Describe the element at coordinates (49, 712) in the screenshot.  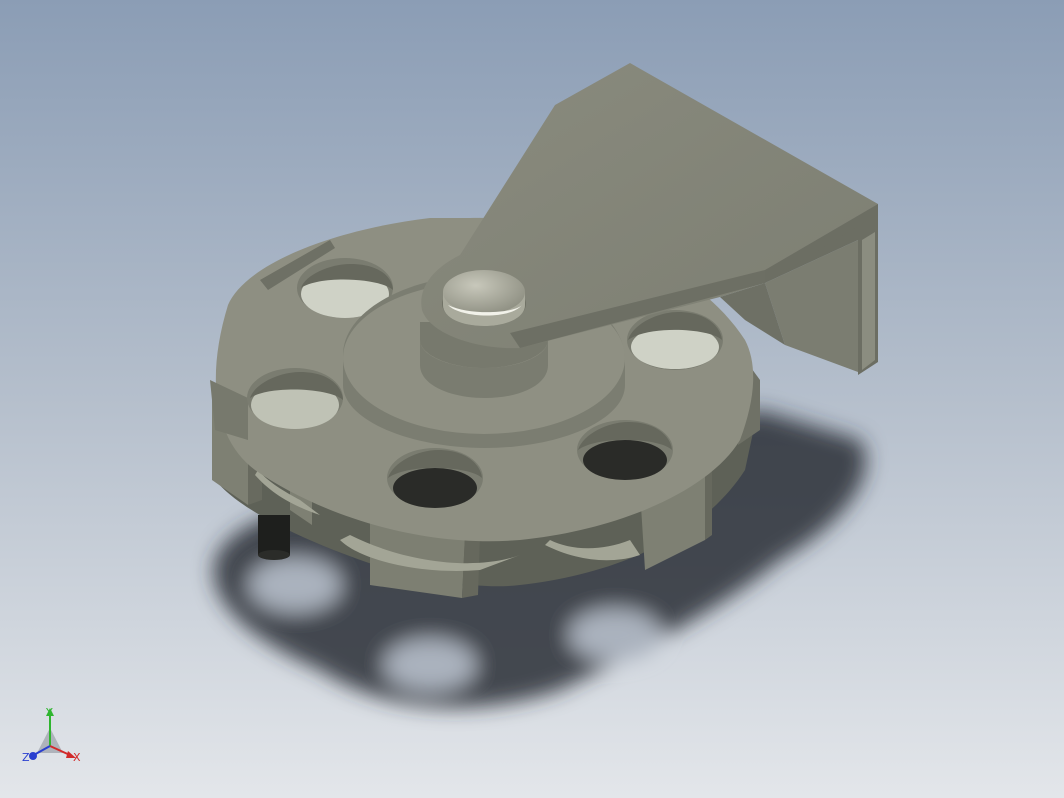
I see `triad-y-label: Y` at that location.